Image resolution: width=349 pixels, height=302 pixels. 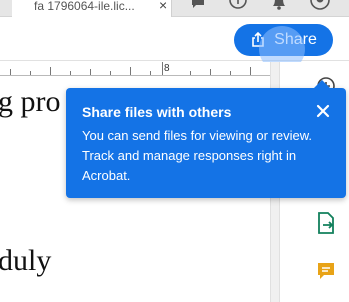 I want to click on profile-icon, so click(x=320, y=7).